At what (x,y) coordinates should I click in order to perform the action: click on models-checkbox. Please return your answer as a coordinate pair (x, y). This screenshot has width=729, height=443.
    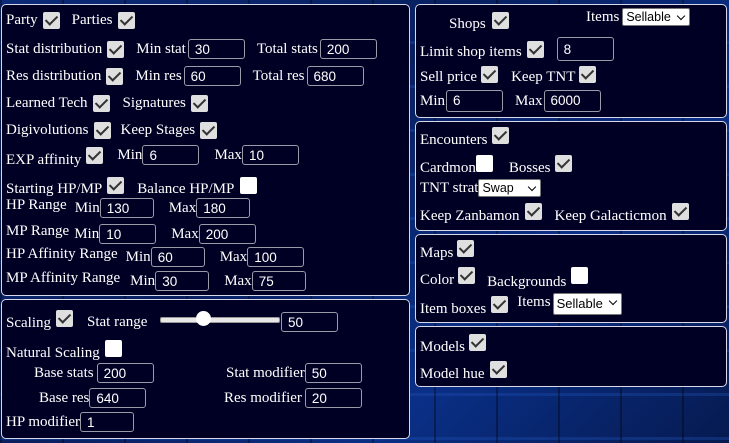
    Looking at the image, I should click on (477, 342).